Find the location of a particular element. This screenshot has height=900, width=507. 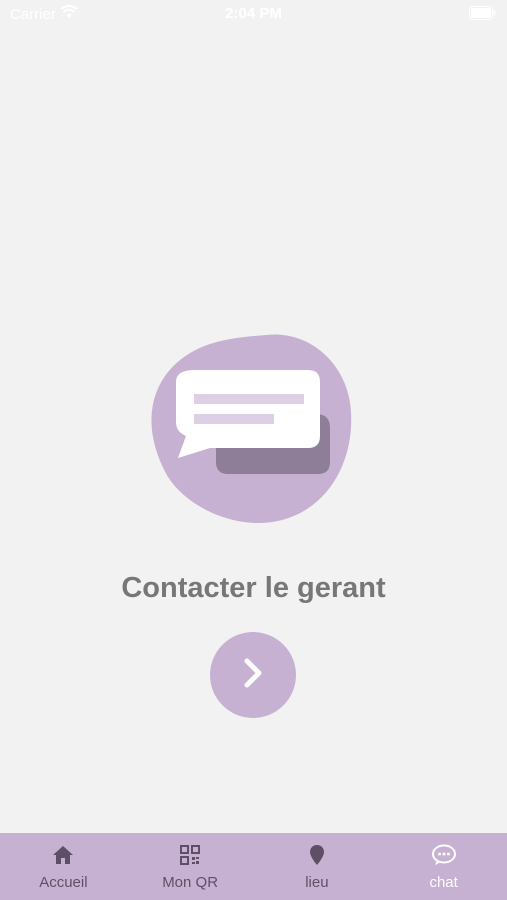

battery-icon is located at coordinates (483, 15).